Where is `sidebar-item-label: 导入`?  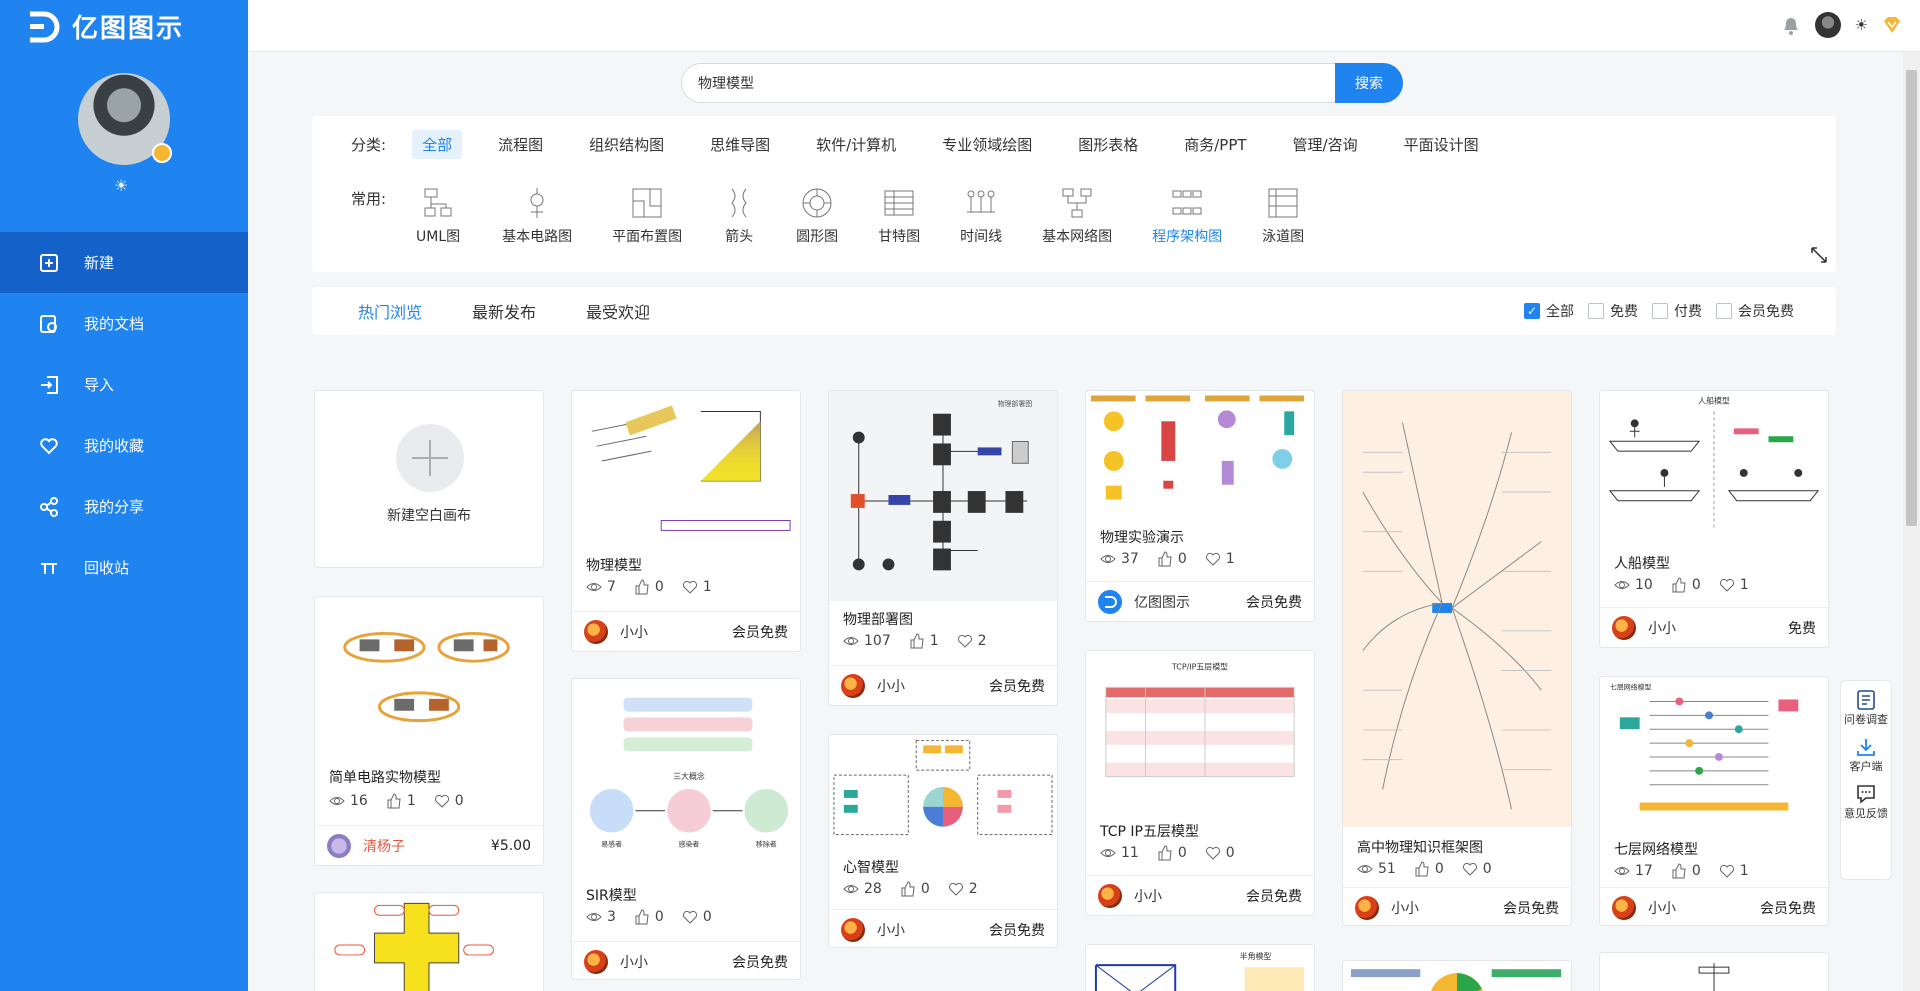
sidebar-item-label: 导入 is located at coordinates (99, 385).